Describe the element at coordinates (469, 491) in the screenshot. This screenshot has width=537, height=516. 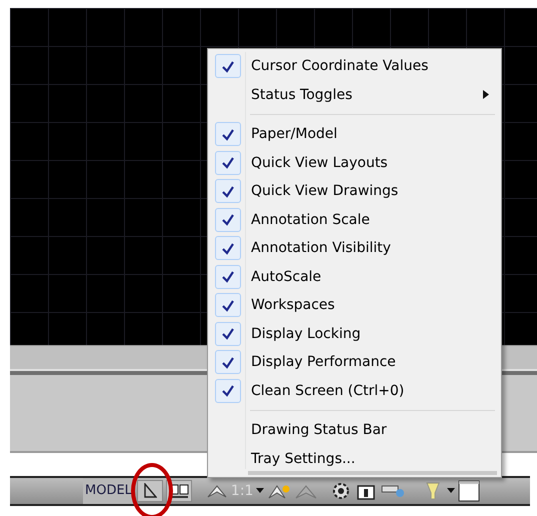
I see `window-icon` at that location.